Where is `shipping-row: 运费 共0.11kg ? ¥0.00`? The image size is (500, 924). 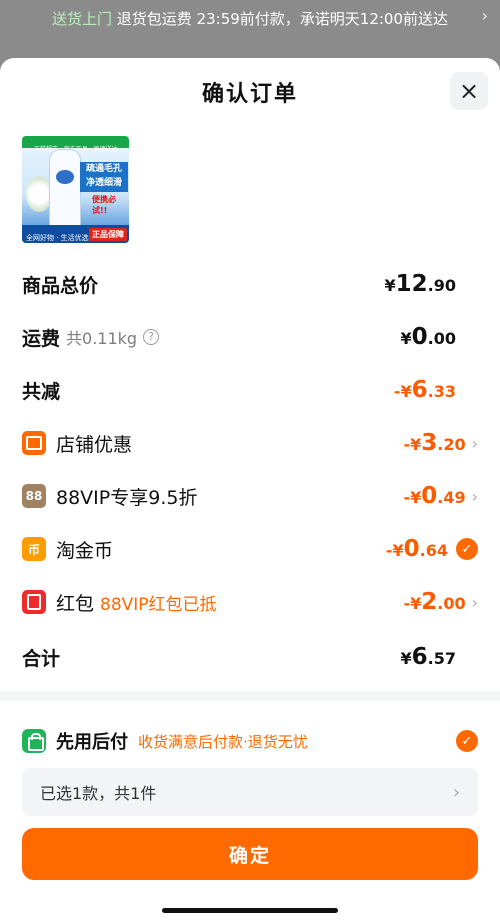
shipping-row: 运费 共0.11kg ? ¥0.00 is located at coordinates (250, 337).